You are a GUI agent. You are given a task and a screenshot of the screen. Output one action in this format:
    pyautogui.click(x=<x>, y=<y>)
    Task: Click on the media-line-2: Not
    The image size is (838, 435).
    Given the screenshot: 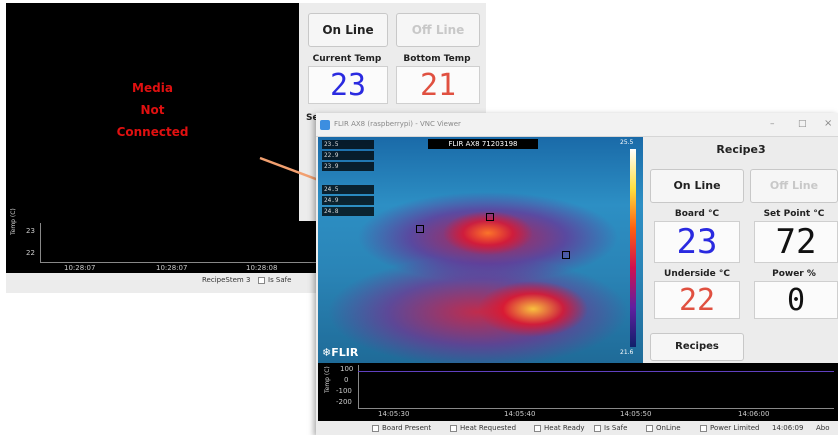 What is the action you would take?
    pyautogui.click(x=152, y=110)
    